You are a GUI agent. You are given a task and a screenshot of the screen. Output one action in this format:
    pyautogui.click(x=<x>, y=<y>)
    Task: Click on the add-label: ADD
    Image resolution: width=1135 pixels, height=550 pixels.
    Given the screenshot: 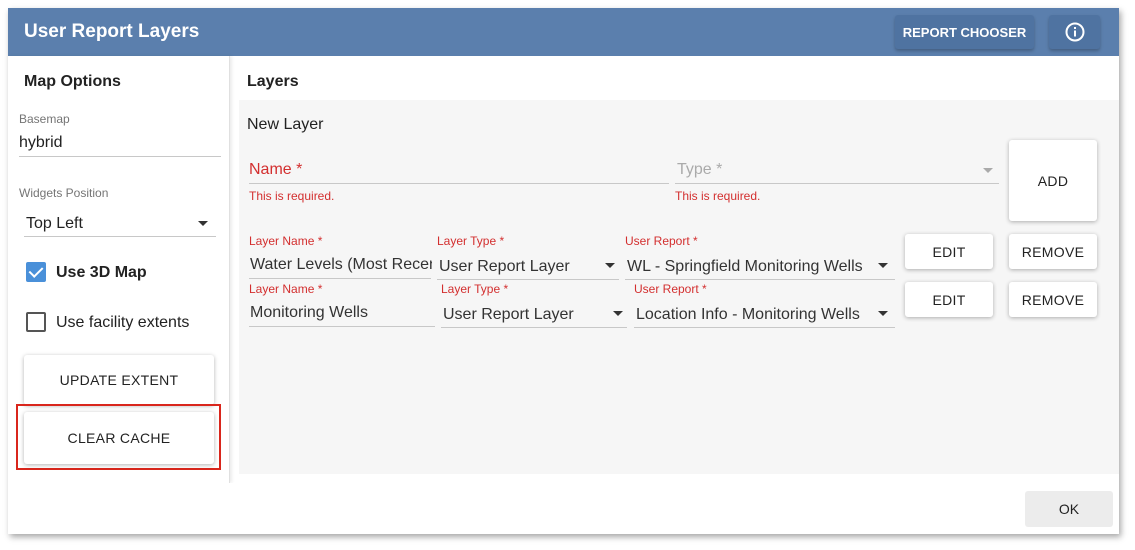 What is the action you would take?
    pyautogui.click(x=1053, y=180)
    